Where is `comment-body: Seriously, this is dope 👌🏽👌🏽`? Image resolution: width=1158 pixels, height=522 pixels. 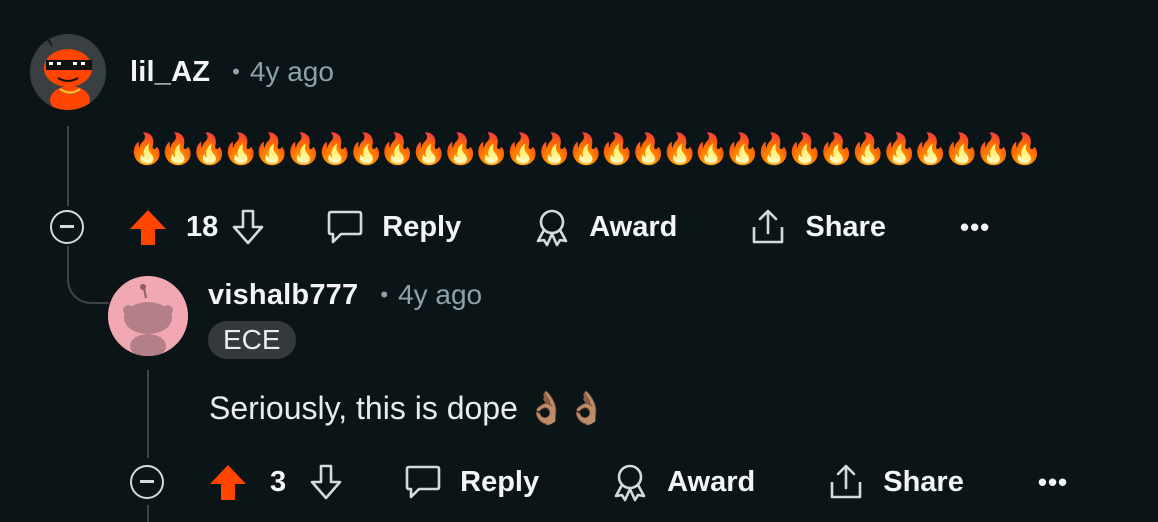
comment-body: Seriously, this is dope 👌🏽👌🏽 is located at coordinates (408, 408).